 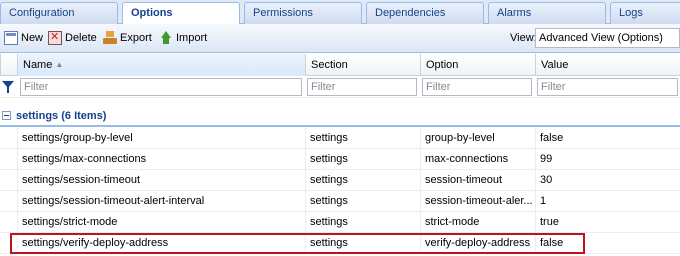 I want to click on sort-ascending-icon: ▲, so click(x=59, y=64).